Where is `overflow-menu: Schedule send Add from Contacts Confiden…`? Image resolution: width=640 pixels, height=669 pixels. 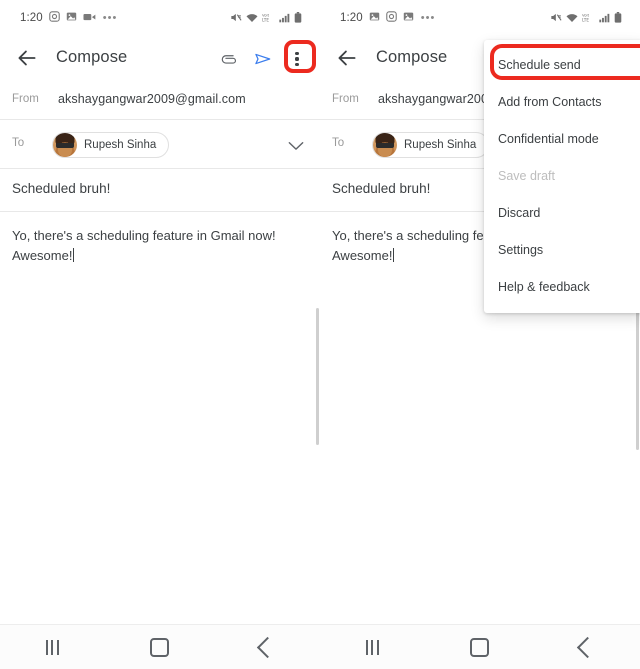 overflow-menu: Schedule send Add from Contacts Confiden… is located at coordinates (562, 176).